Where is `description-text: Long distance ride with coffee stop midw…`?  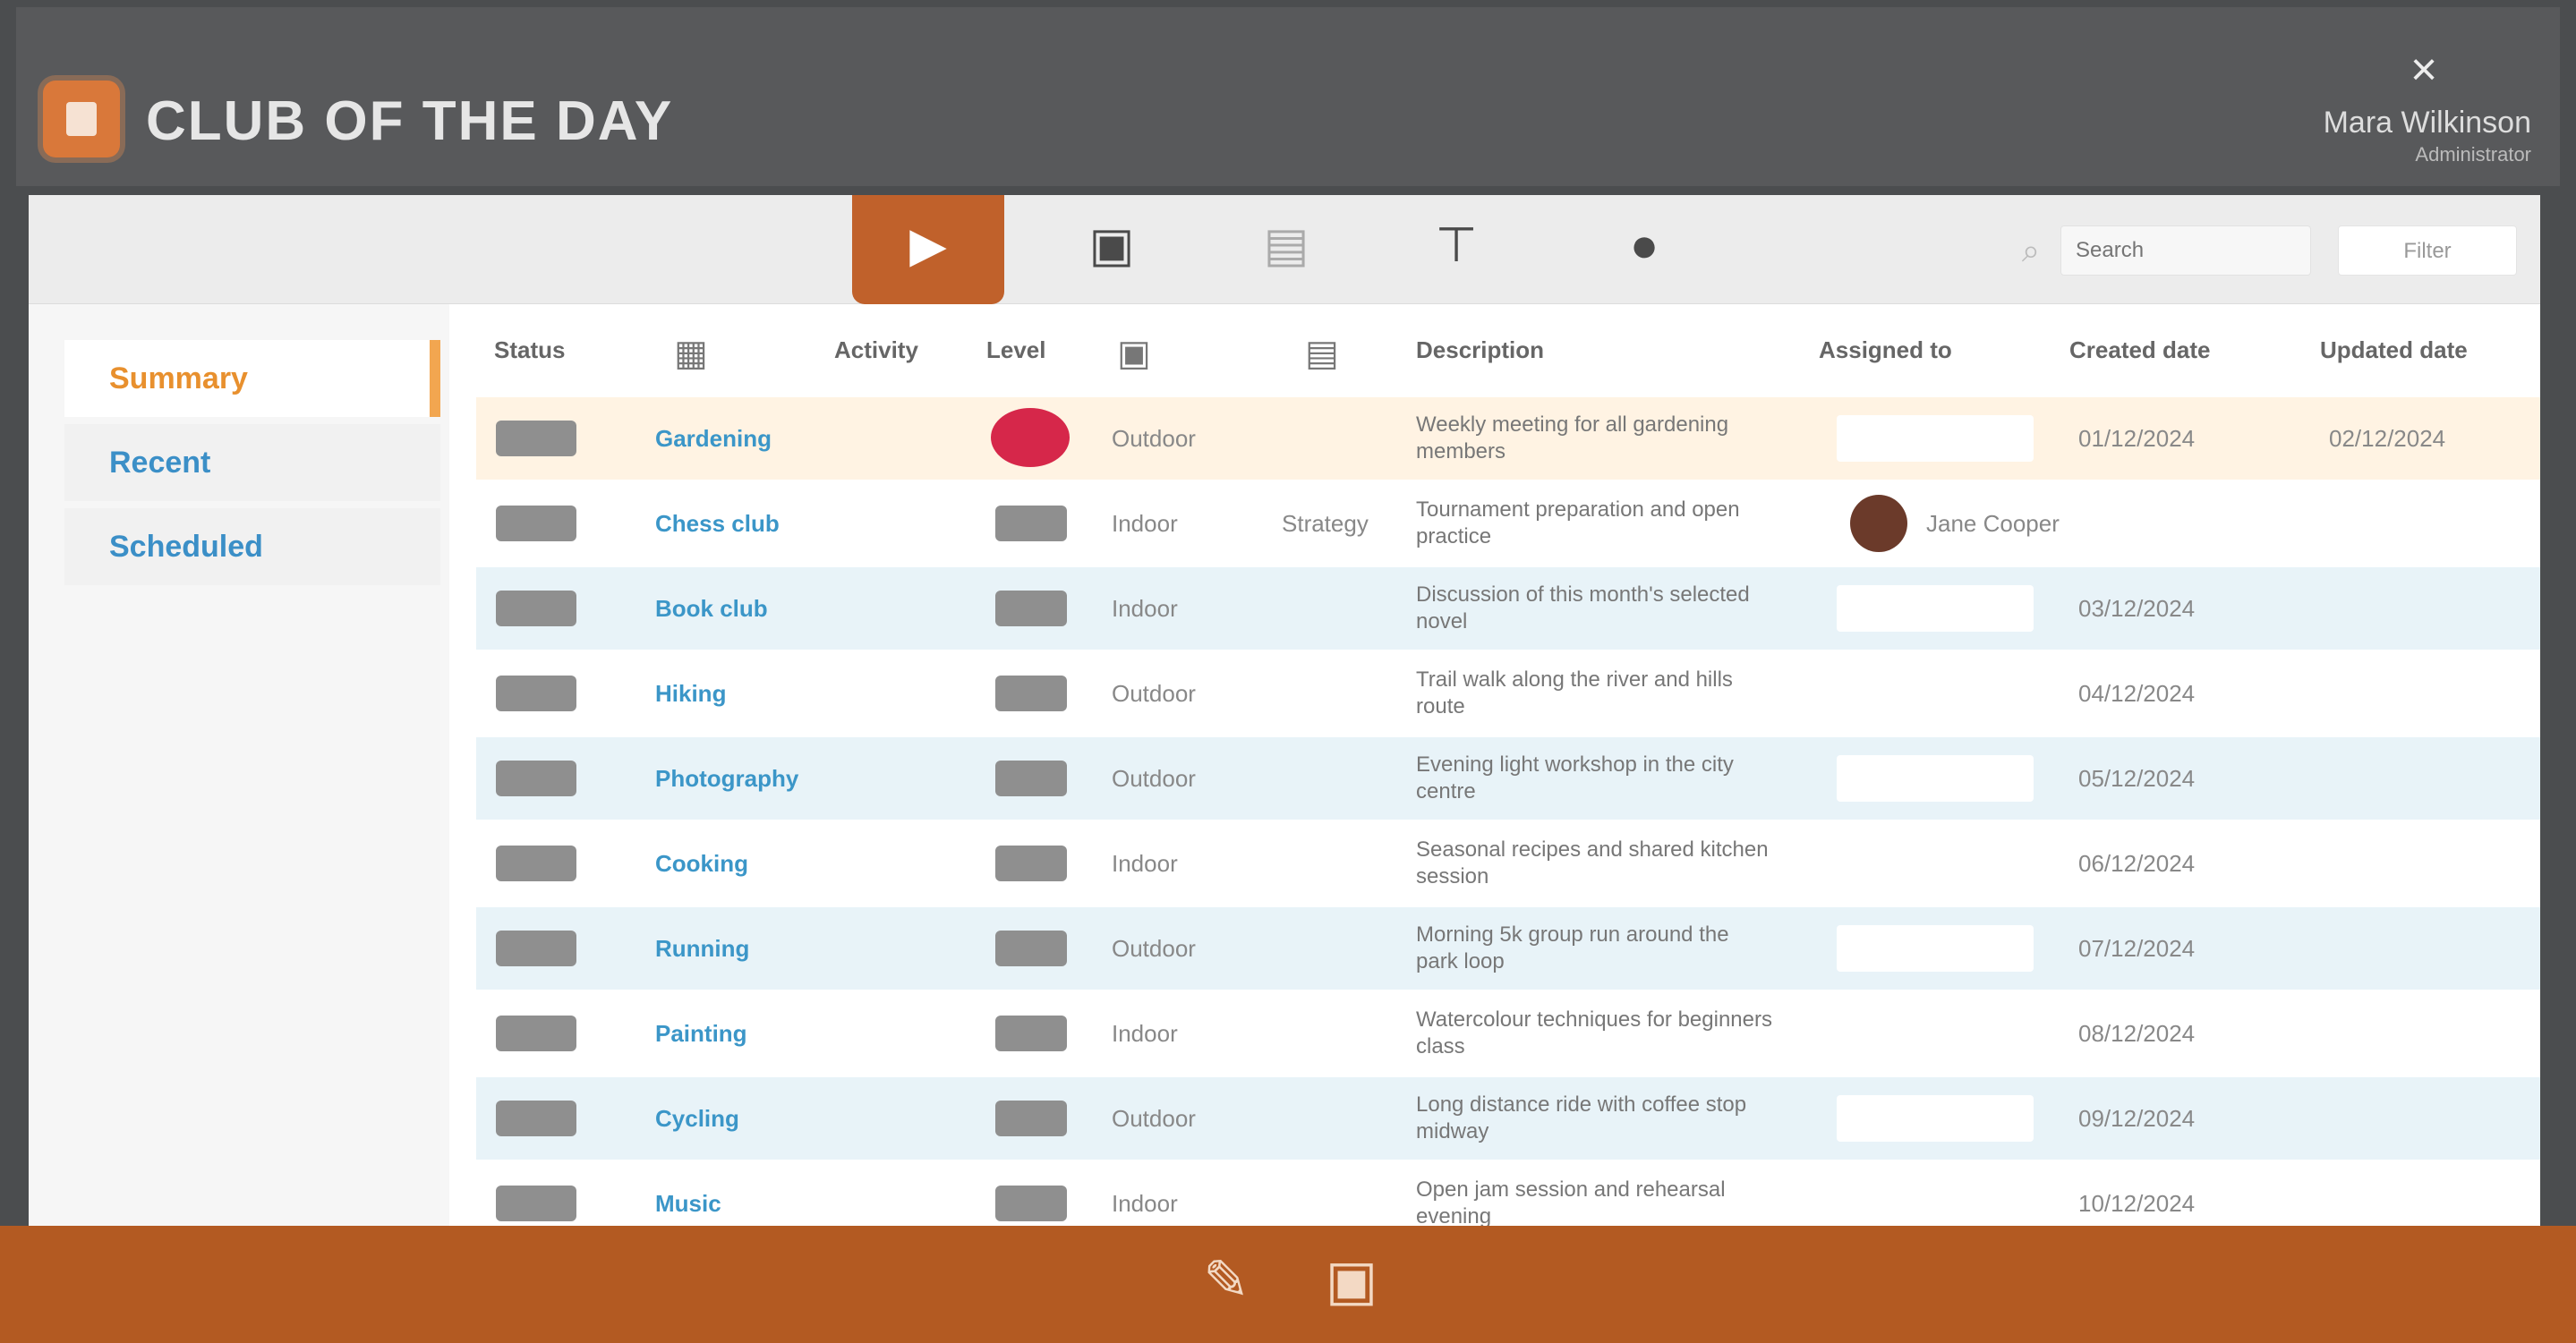
description-text: Long distance ride with coffee stop midw… is located at coordinates (1581, 1117).